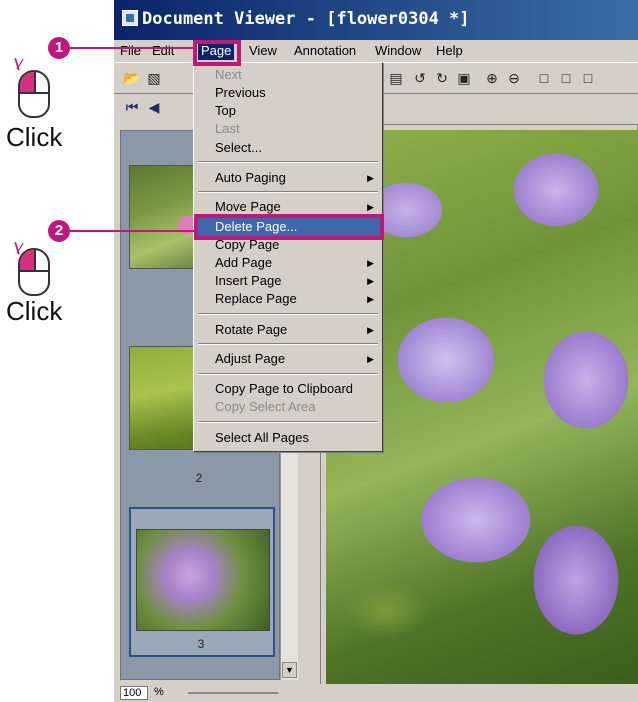  I want to click on page-fit-icon: ▣, so click(464, 78).